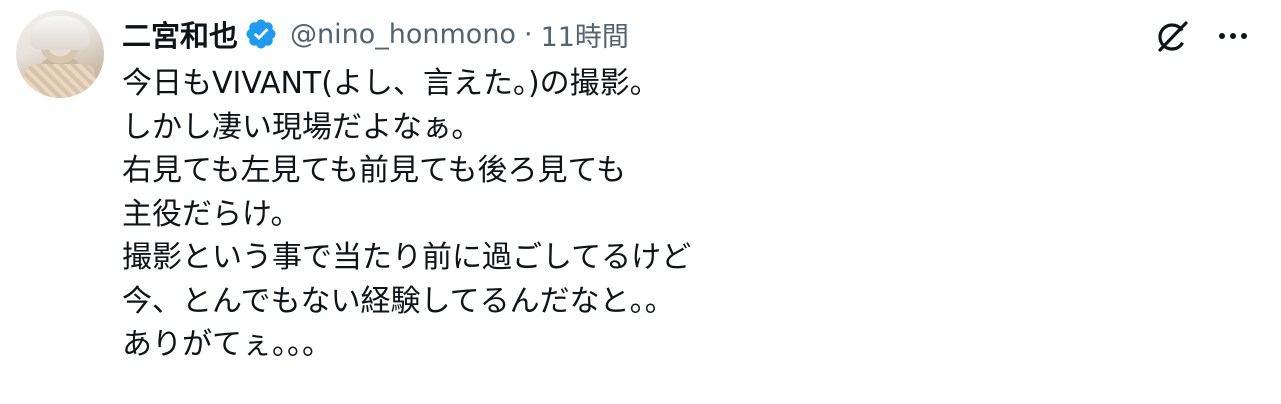  What do you see at coordinates (398, 301) in the screenshot?
I see `tweet-text-line: 今、とんでもない経験してるんだなと。。` at bounding box center [398, 301].